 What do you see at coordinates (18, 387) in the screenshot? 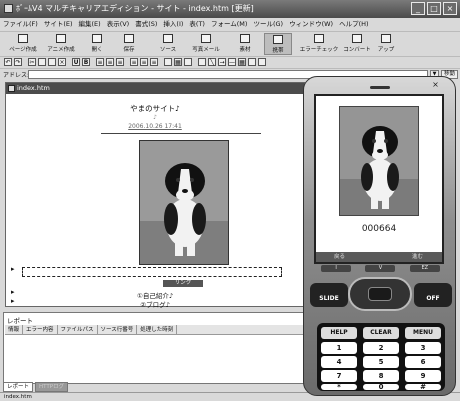
I see `tab-report: レポート` at bounding box center [18, 387].